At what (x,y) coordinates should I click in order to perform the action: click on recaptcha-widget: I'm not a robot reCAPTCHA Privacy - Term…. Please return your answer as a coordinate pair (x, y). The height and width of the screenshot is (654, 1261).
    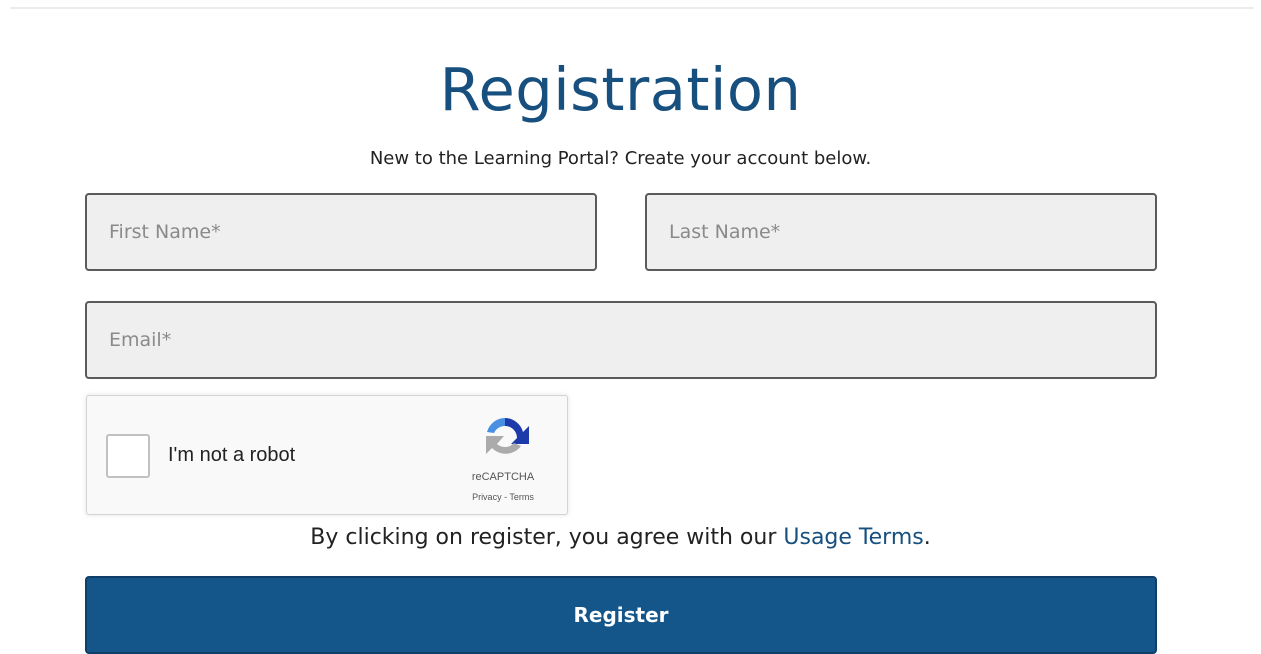
    Looking at the image, I should click on (327, 455).